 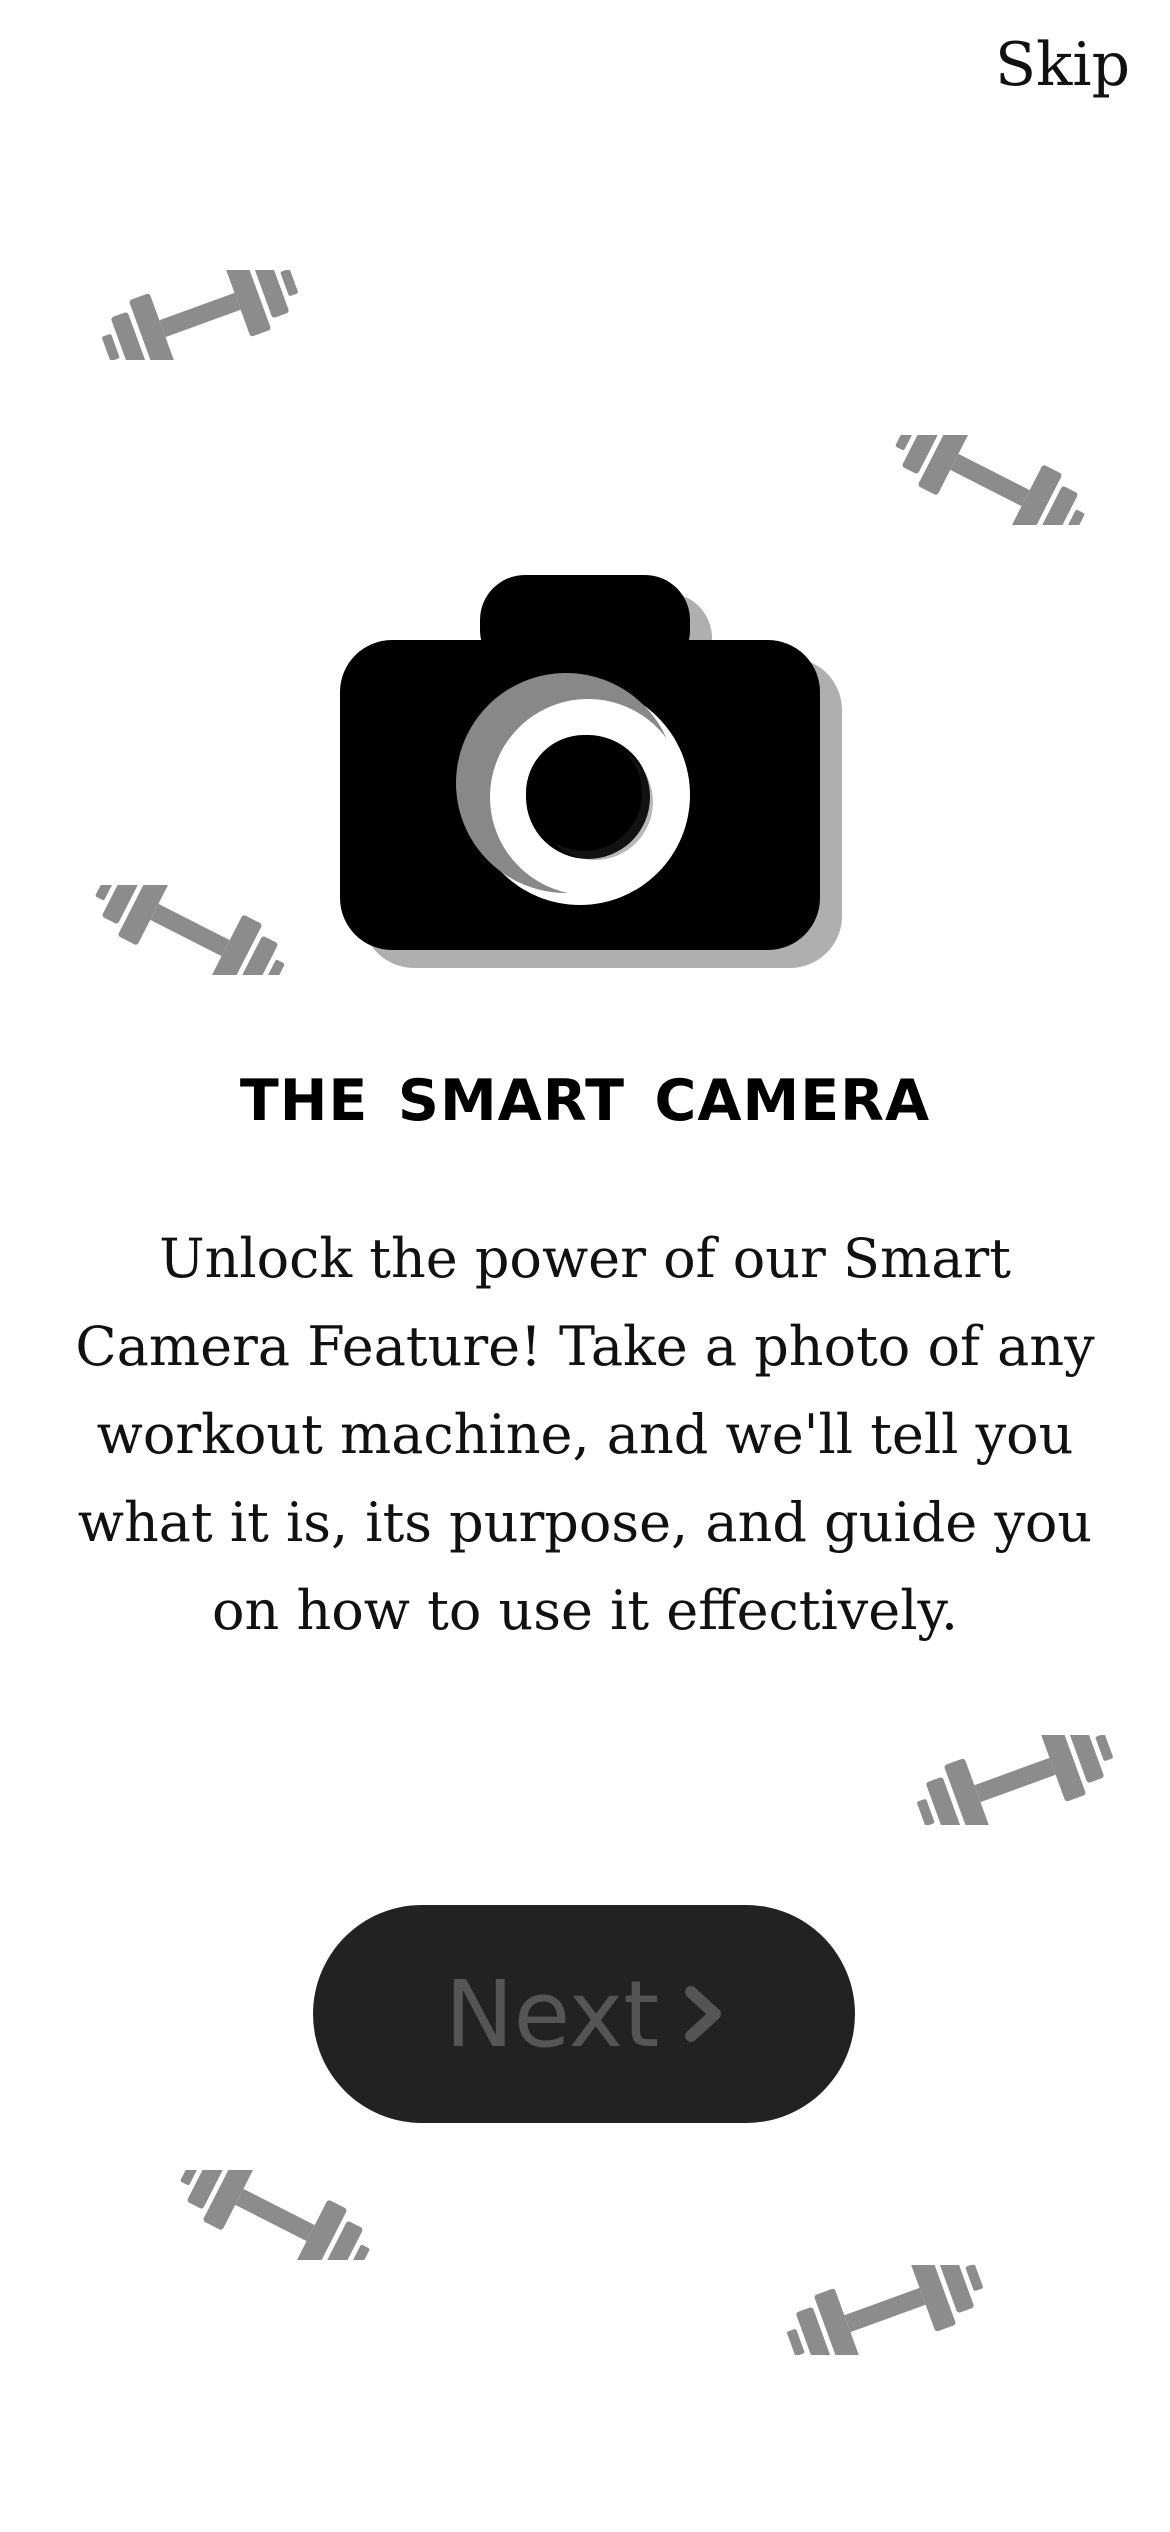 What do you see at coordinates (1062, 65) in the screenshot?
I see `skip-button: Skip` at bounding box center [1062, 65].